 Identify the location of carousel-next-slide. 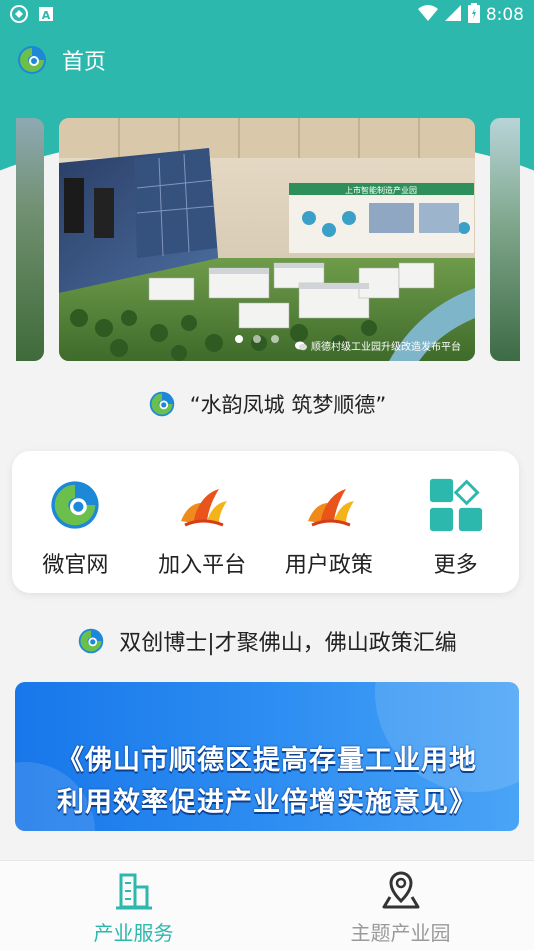
(505, 239).